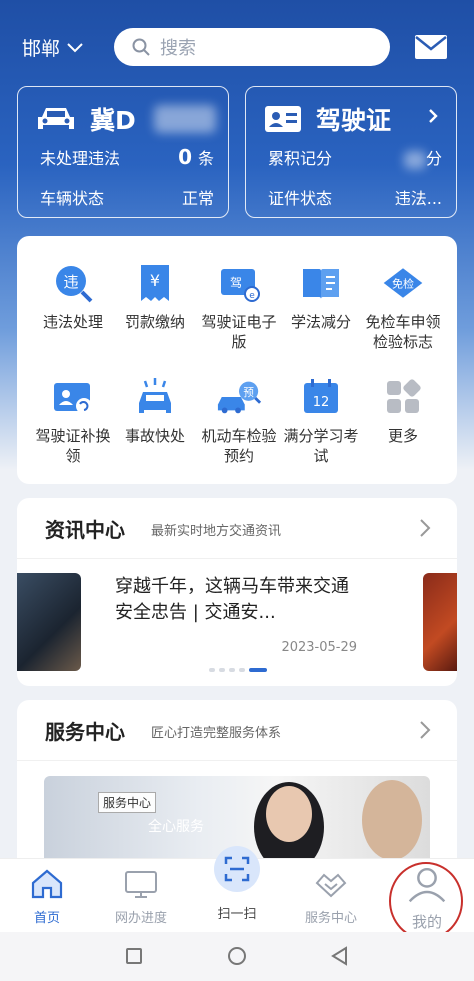 The height and width of the screenshot is (981, 474). Describe the element at coordinates (330, 918) in the screenshot. I see `tab-label: 服务中心` at that location.